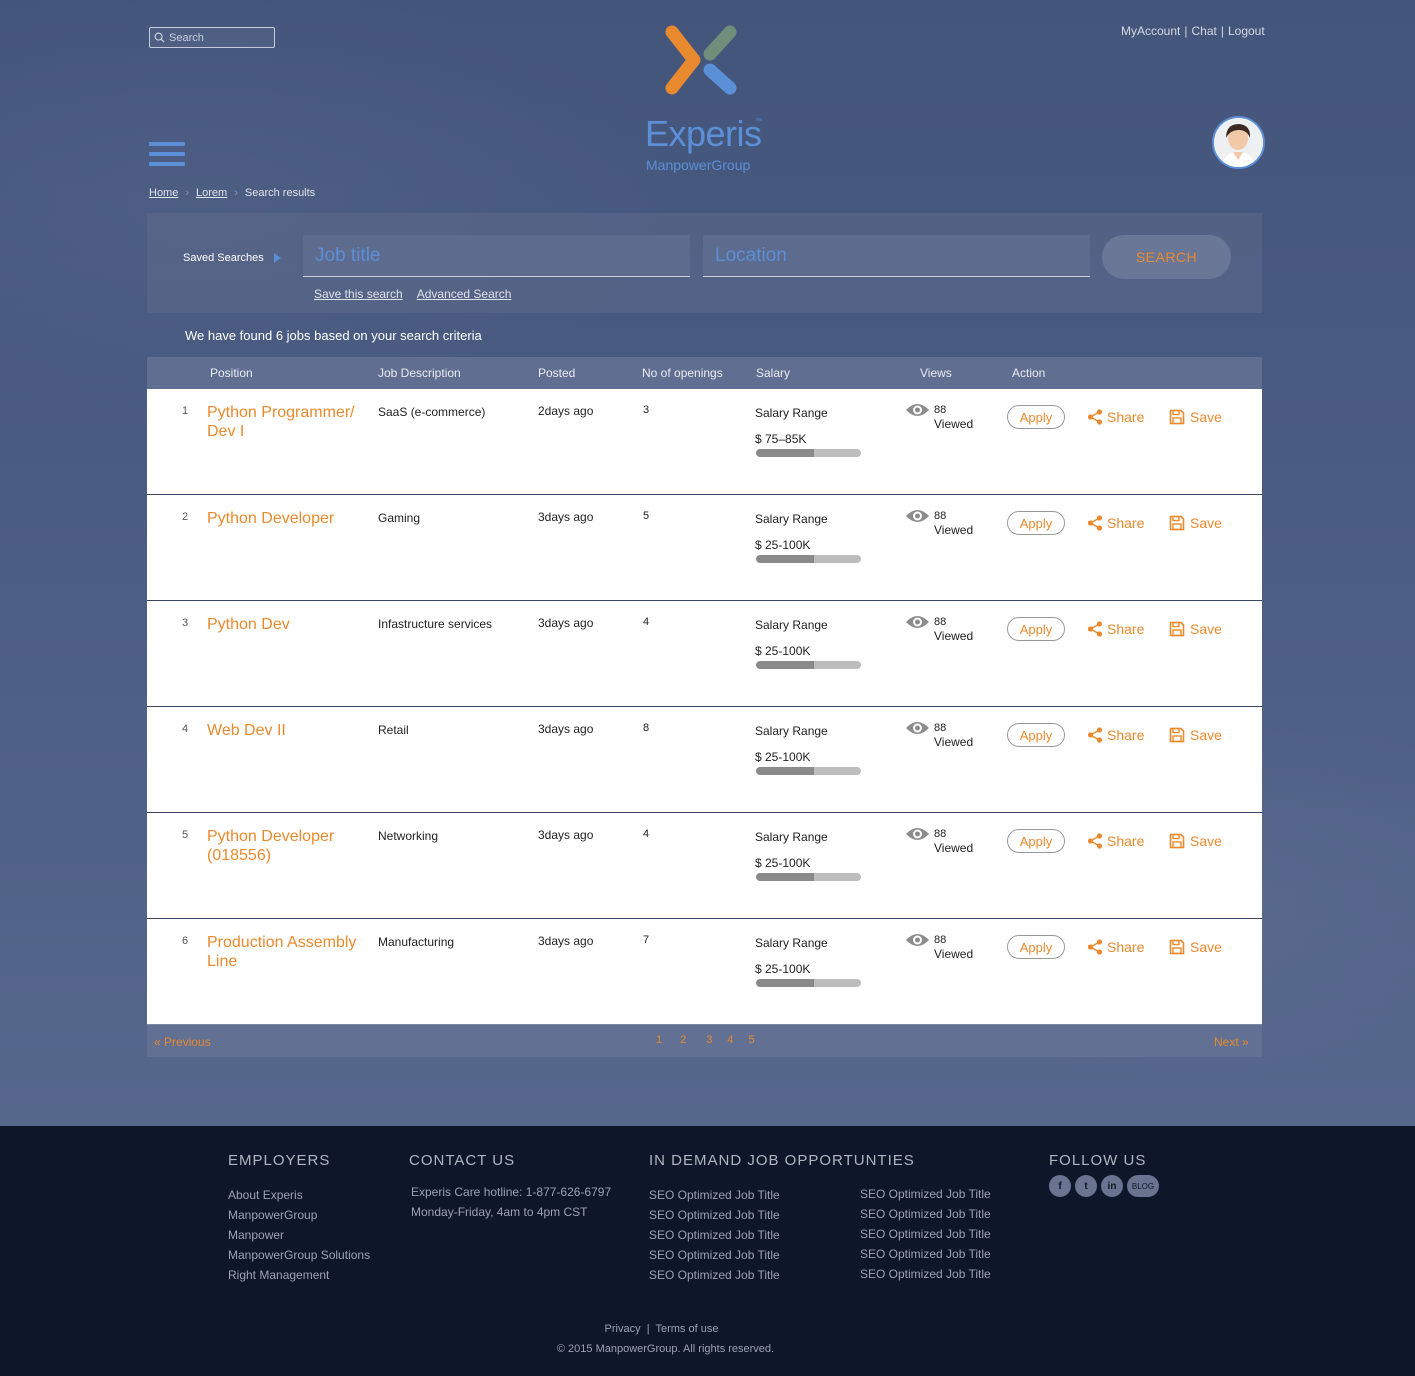 This screenshot has width=1415, height=1376. Describe the element at coordinates (299, 1215) in the screenshot. I see `footer-link: ManpowerGroup` at that location.